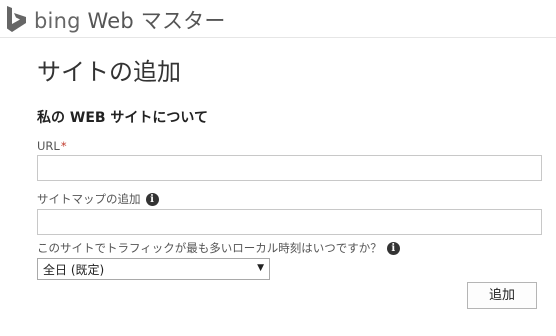 The image size is (556, 336). Describe the element at coordinates (57, 21) in the screenshot. I see `brand-bing: bing` at that location.